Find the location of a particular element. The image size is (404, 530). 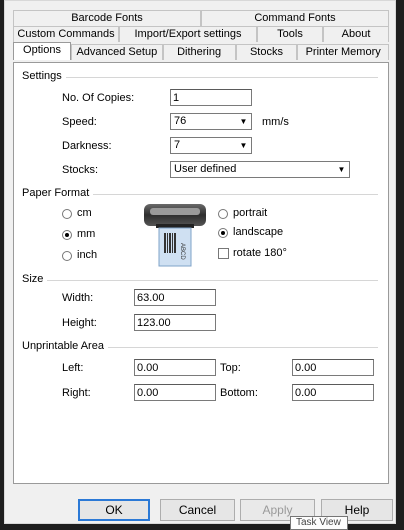

darkness-label: Darkness: is located at coordinates (87, 146).